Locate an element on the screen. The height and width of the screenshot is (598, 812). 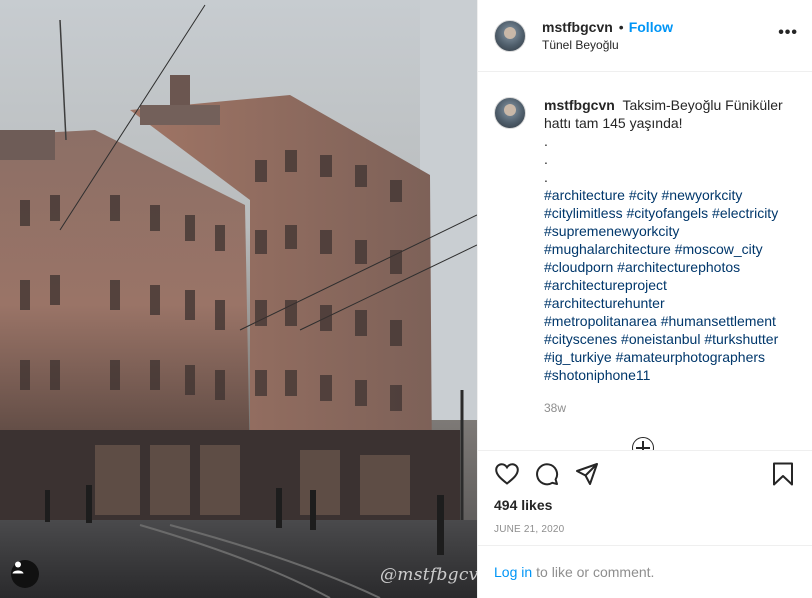
caption-username: mstfbgcvn is located at coordinates (579, 105).